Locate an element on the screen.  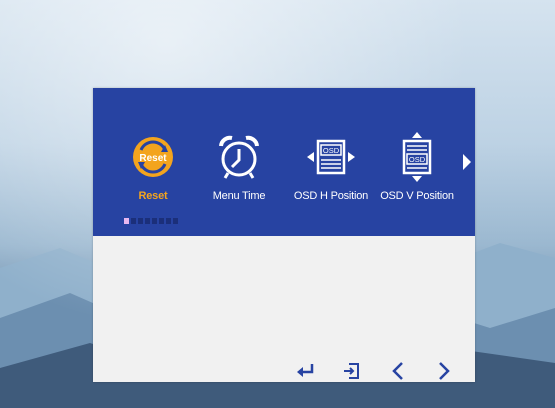
menu-item-osd-h-position: OSD OSD H Position is located at coordinates (331, 170).